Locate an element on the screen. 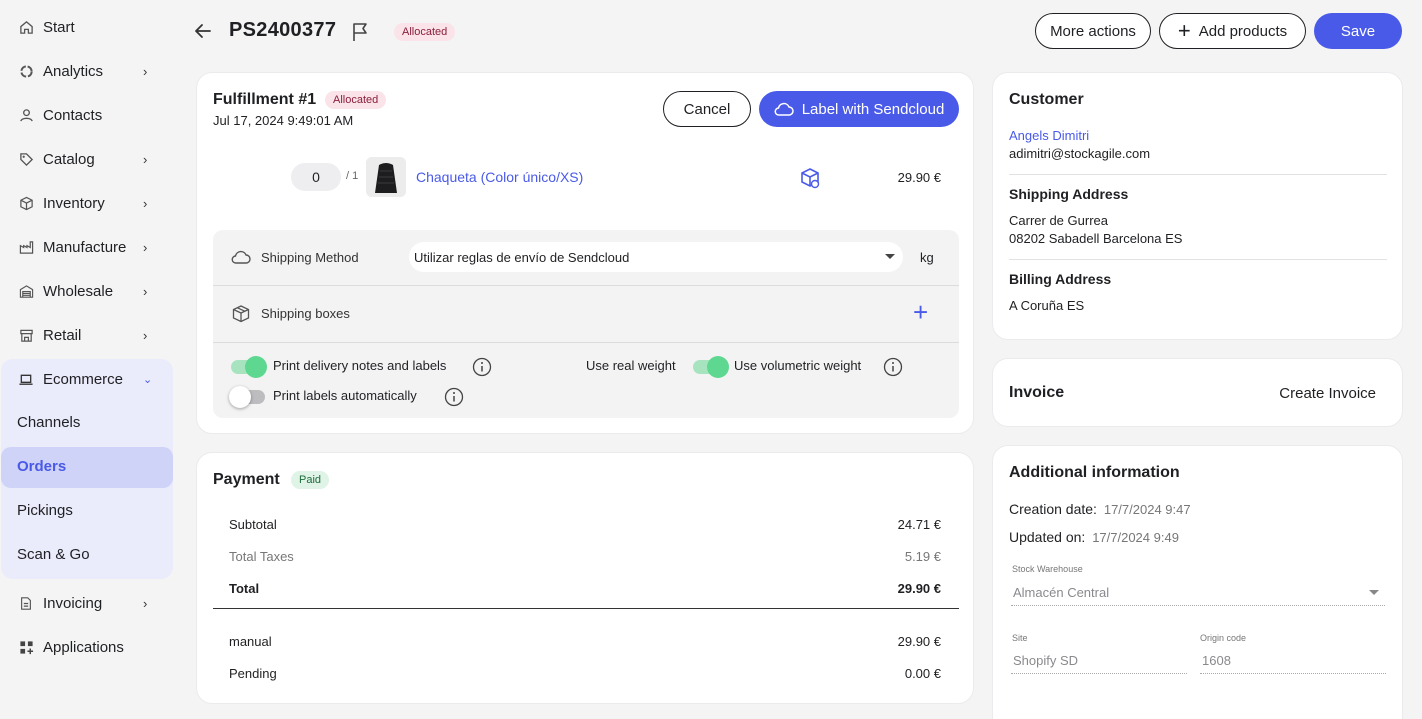  updated-date-row: Updated on: 17/7/2024 9:49 is located at coordinates (1094, 537).